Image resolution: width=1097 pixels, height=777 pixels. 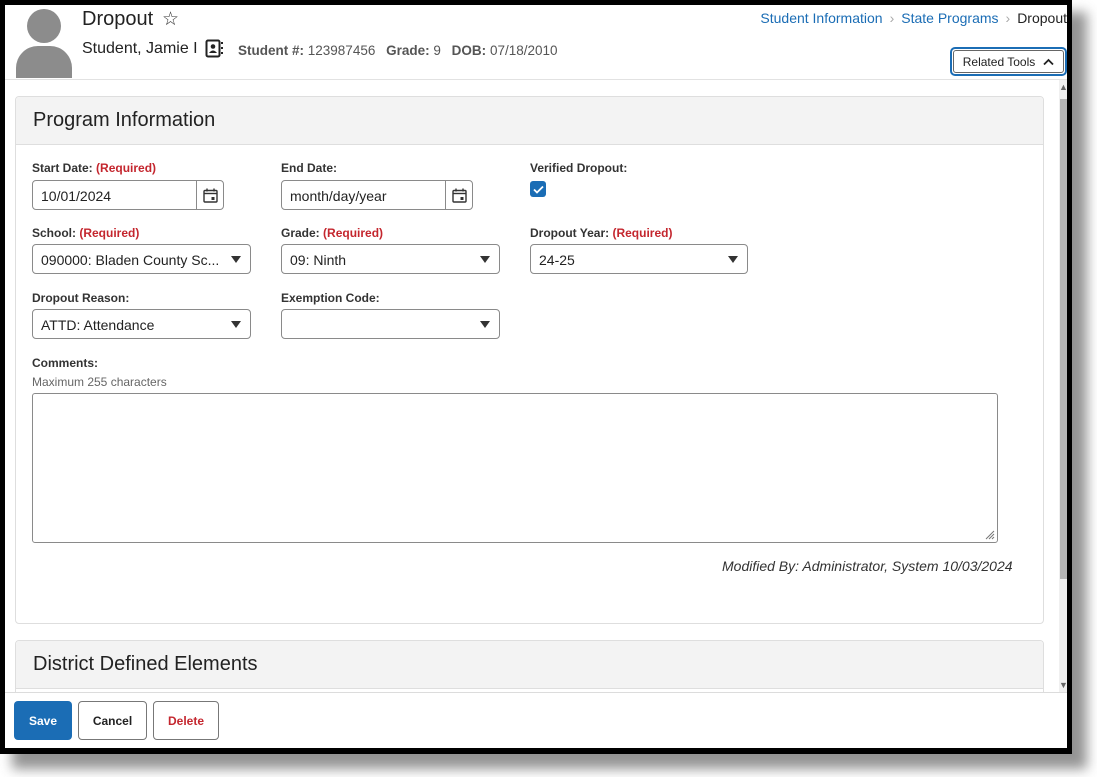 What do you see at coordinates (338, 196) in the screenshot?
I see `end-date-placeholder: month/day/year` at bounding box center [338, 196].